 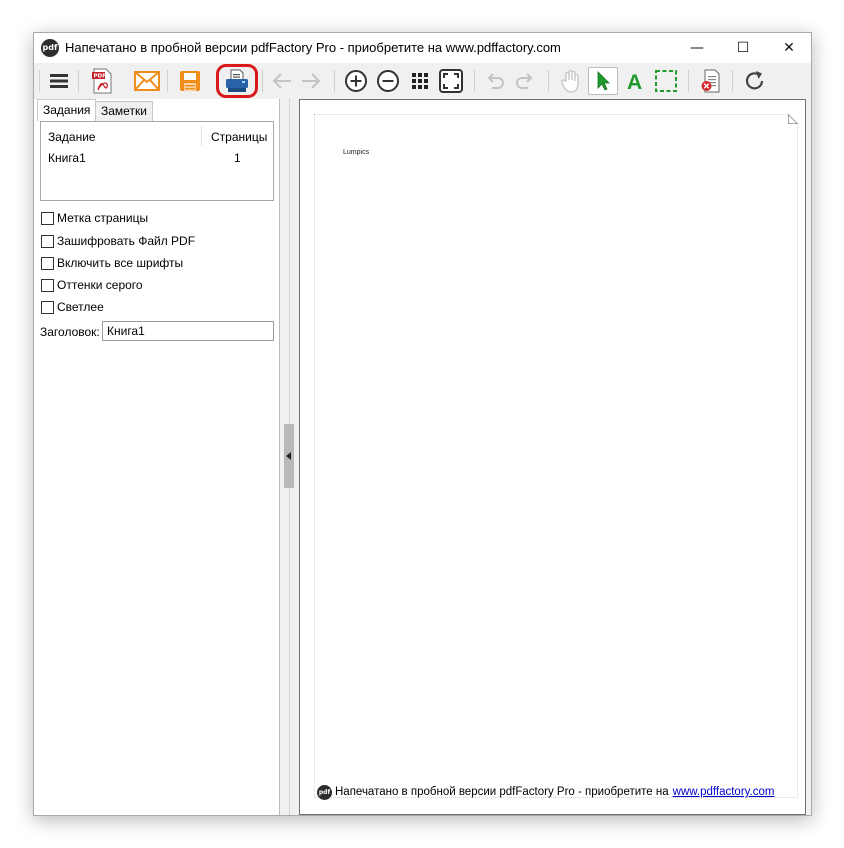 I want to click on zoom-in-icon, so click(x=356, y=81).